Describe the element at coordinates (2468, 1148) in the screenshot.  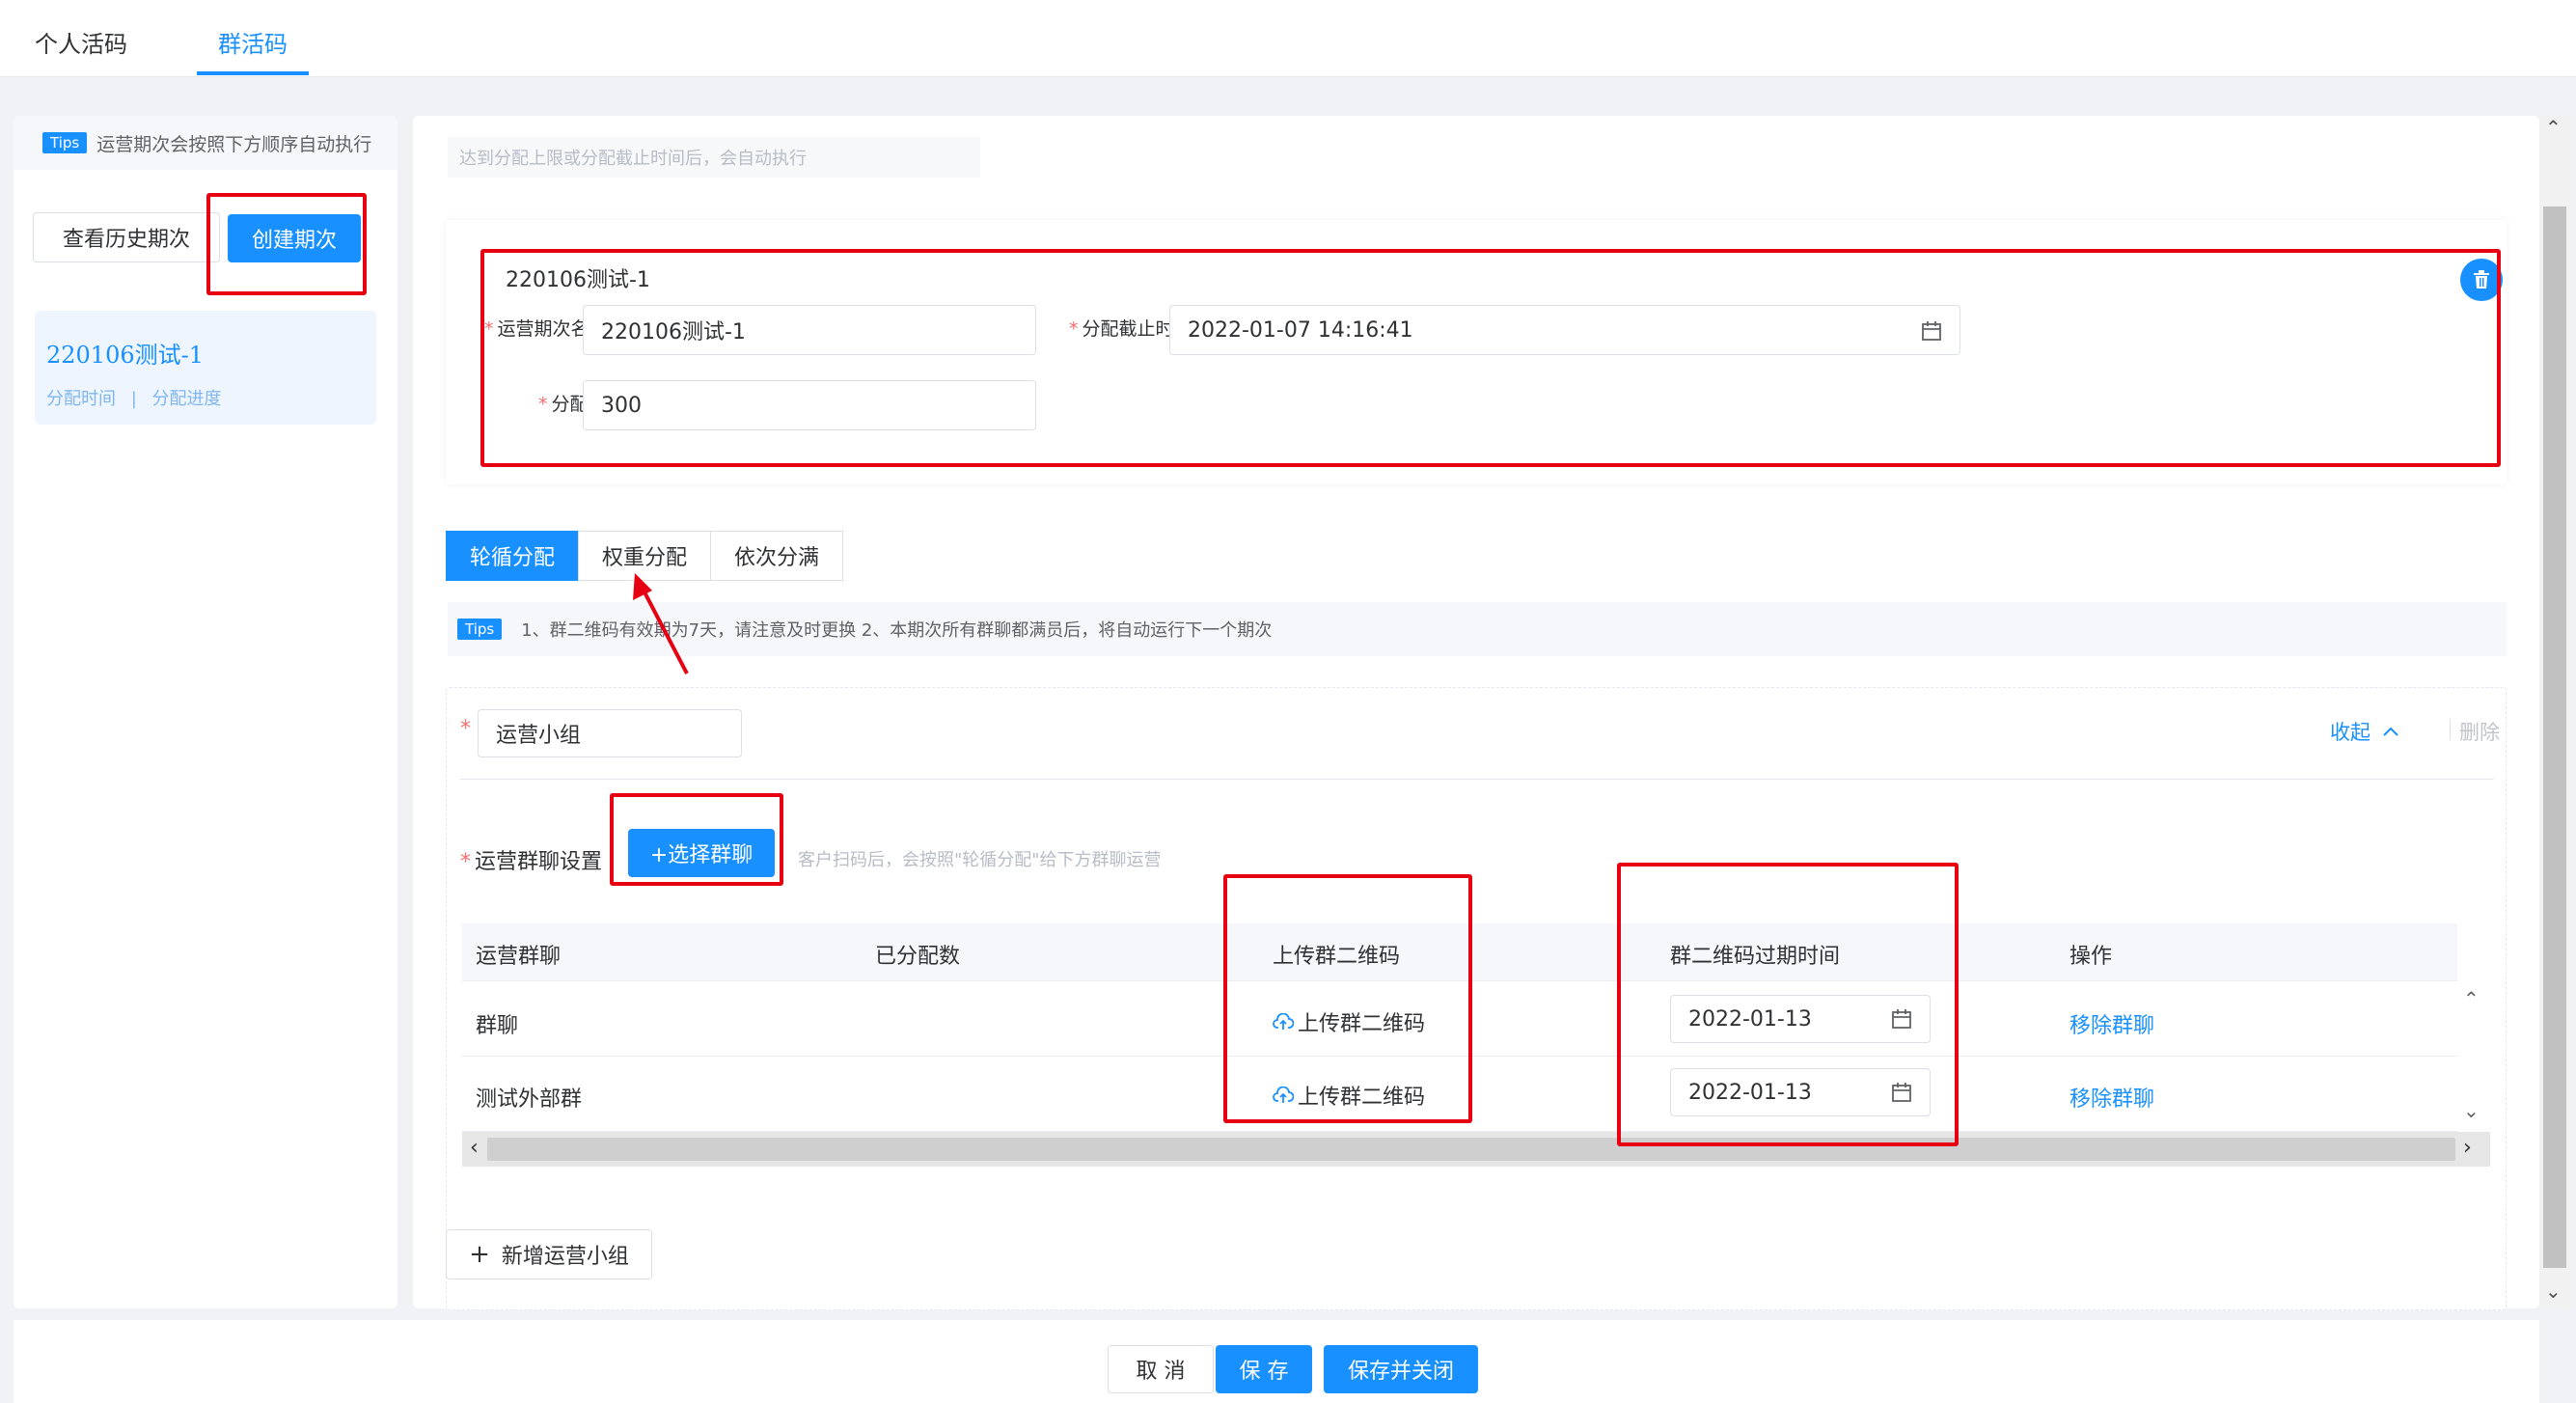
I see `chevron-right-icon: ›` at that location.